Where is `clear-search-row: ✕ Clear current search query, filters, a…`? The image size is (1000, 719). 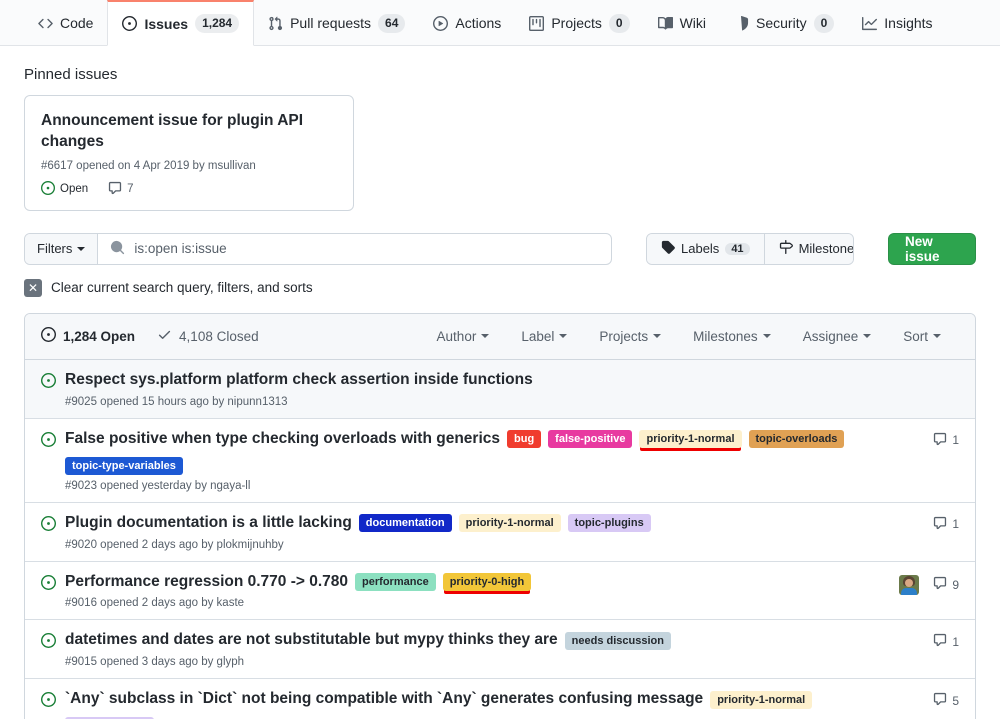 clear-search-row: ✕ Clear current search query, filters, a… is located at coordinates (500, 287).